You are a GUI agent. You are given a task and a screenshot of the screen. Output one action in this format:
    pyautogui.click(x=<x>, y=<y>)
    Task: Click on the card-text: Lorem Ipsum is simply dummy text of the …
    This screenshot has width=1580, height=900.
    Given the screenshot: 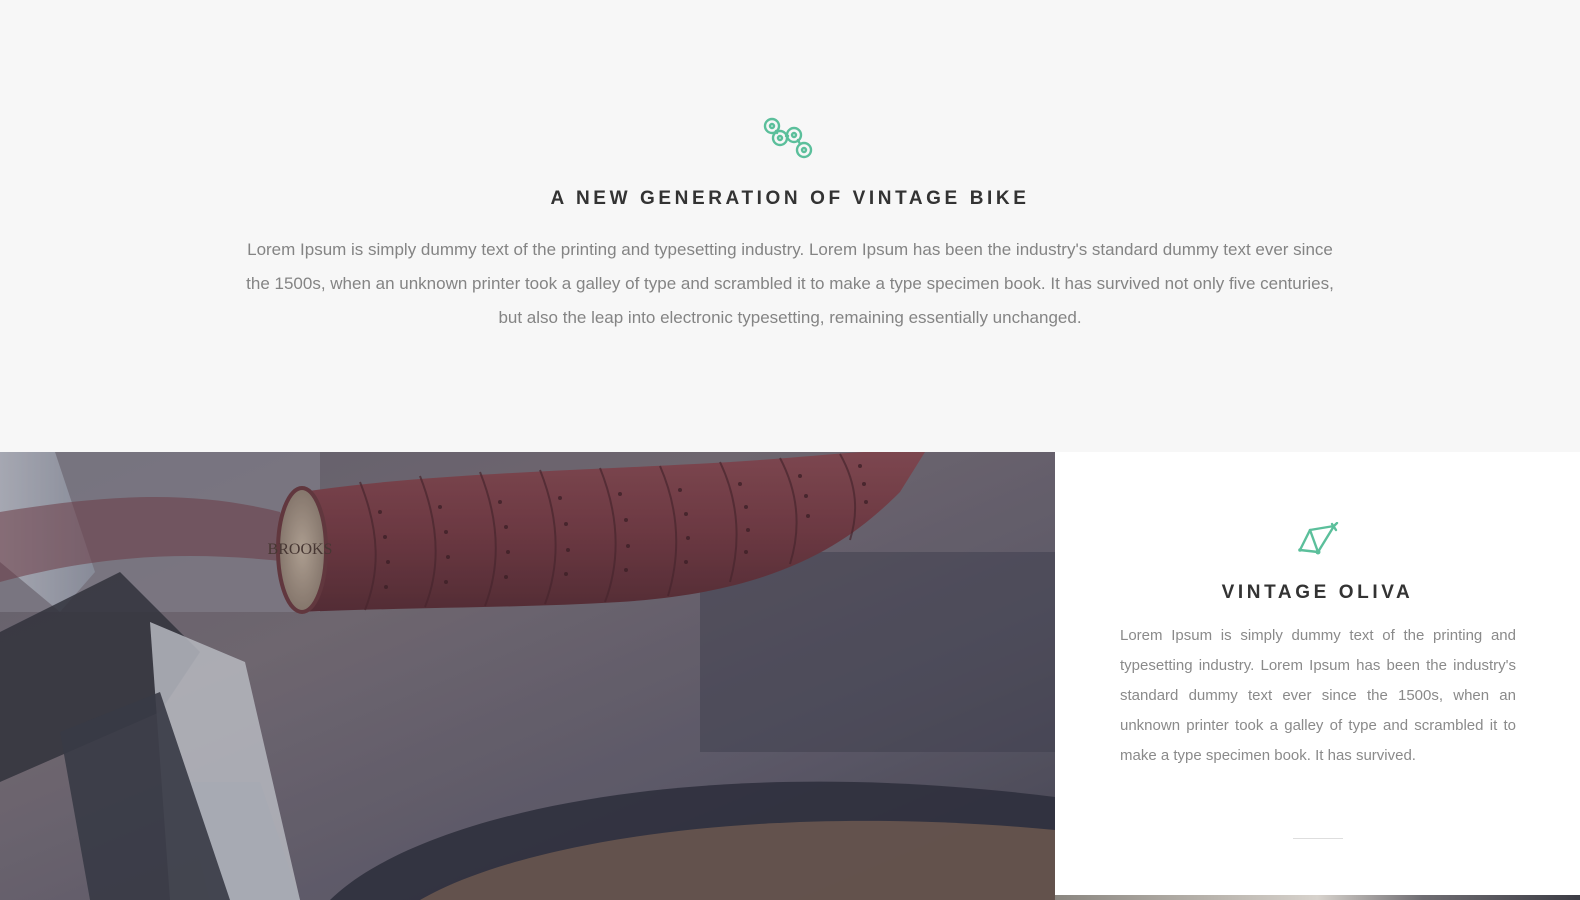 What is the action you would take?
    pyautogui.click(x=1318, y=695)
    